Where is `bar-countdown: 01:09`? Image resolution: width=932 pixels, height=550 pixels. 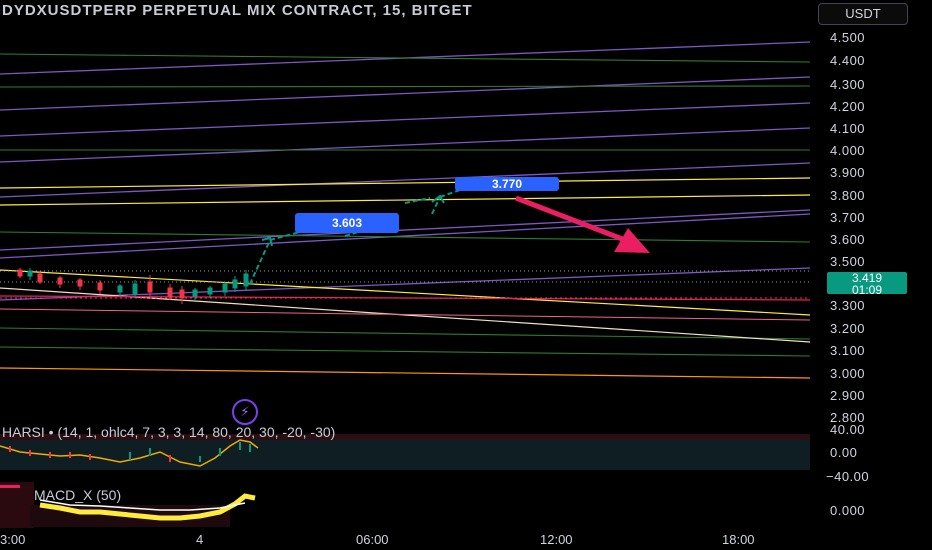
bar-countdown: 01:09 is located at coordinates (867, 290).